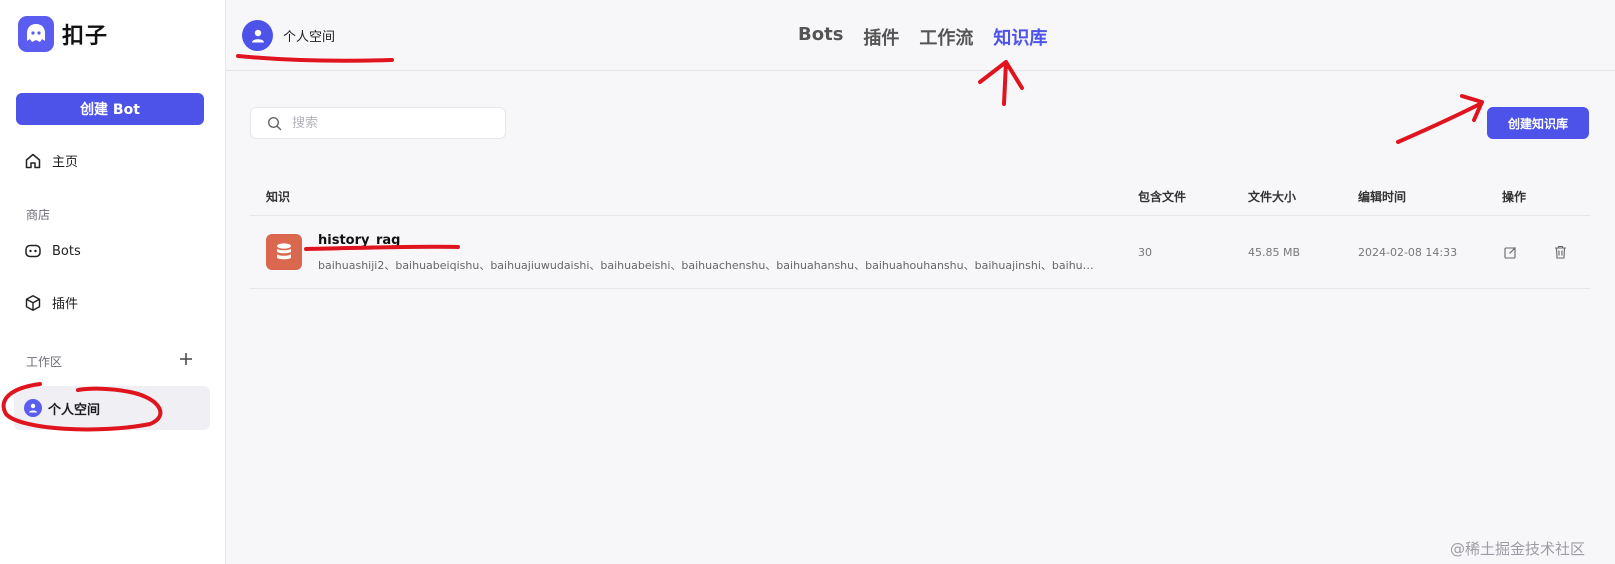 The image size is (1615, 564). I want to click on main-tabs: Bots 插件 工作流 知识库, so click(922, 37).